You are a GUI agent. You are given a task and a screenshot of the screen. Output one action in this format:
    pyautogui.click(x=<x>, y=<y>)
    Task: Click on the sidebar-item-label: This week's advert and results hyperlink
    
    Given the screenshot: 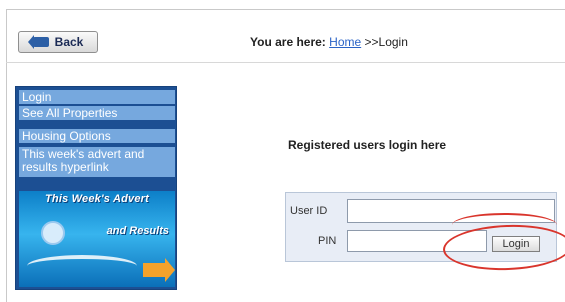 What is the action you would take?
    pyautogui.click(x=83, y=160)
    